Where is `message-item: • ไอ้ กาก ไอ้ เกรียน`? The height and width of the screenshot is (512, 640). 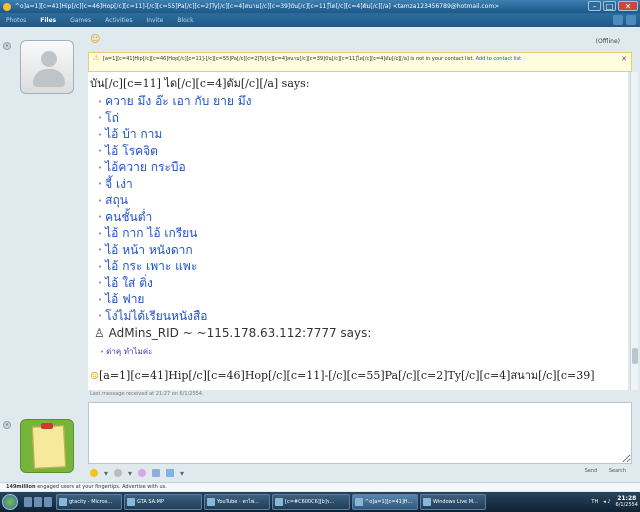 message-item: • ไอ้ กาก ไอ้ เกรียน is located at coordinates (148, 233).